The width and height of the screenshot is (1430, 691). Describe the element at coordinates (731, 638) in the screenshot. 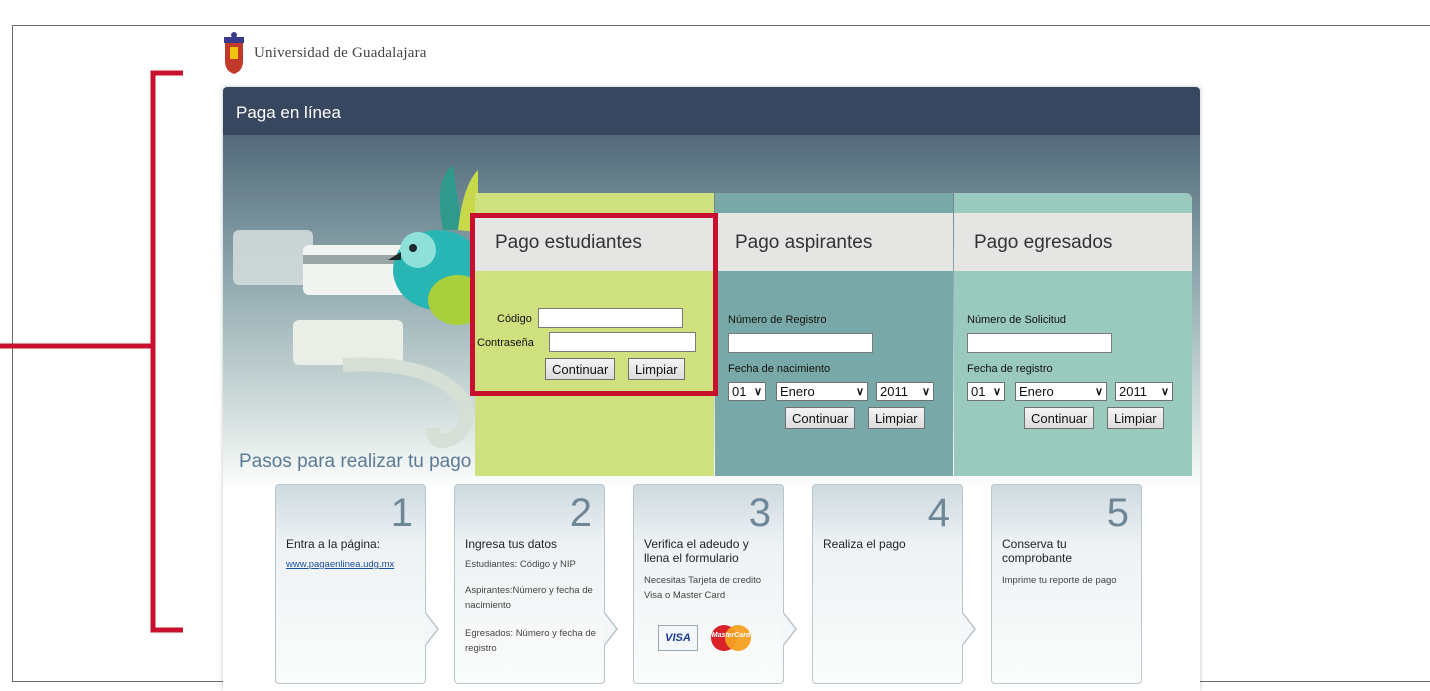

I see `mastercard-logo: MasterCard` at that location.